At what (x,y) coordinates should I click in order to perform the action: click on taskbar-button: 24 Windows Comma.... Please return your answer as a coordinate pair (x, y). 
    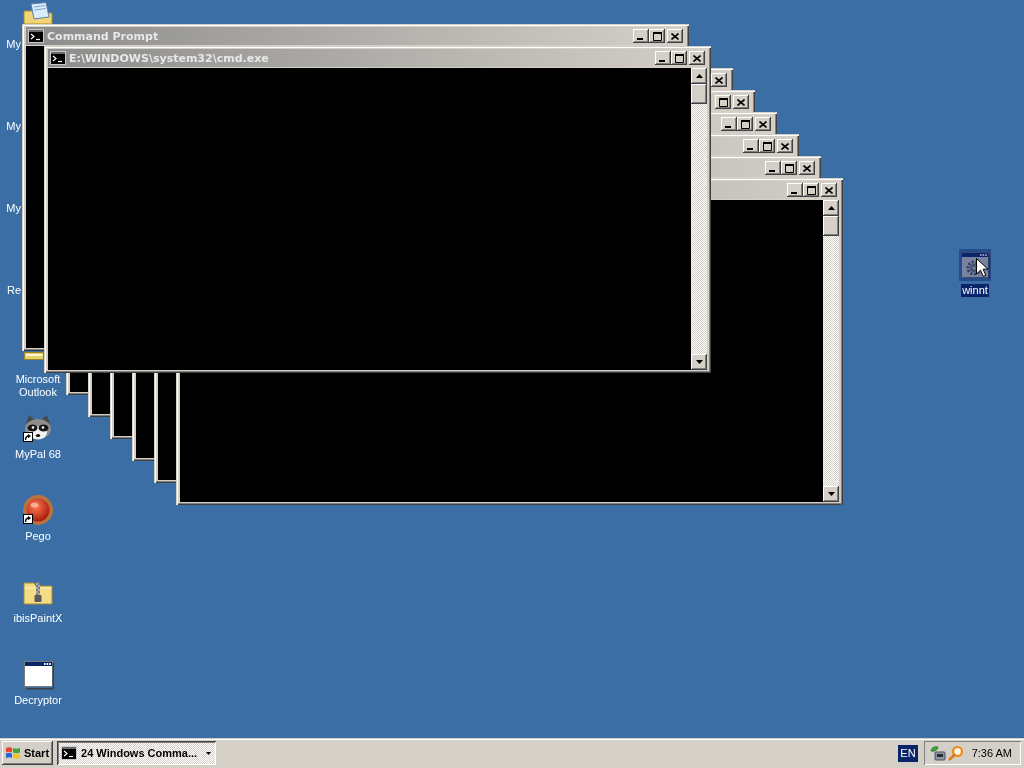
    Looking at the image, I should click on (137, 753).